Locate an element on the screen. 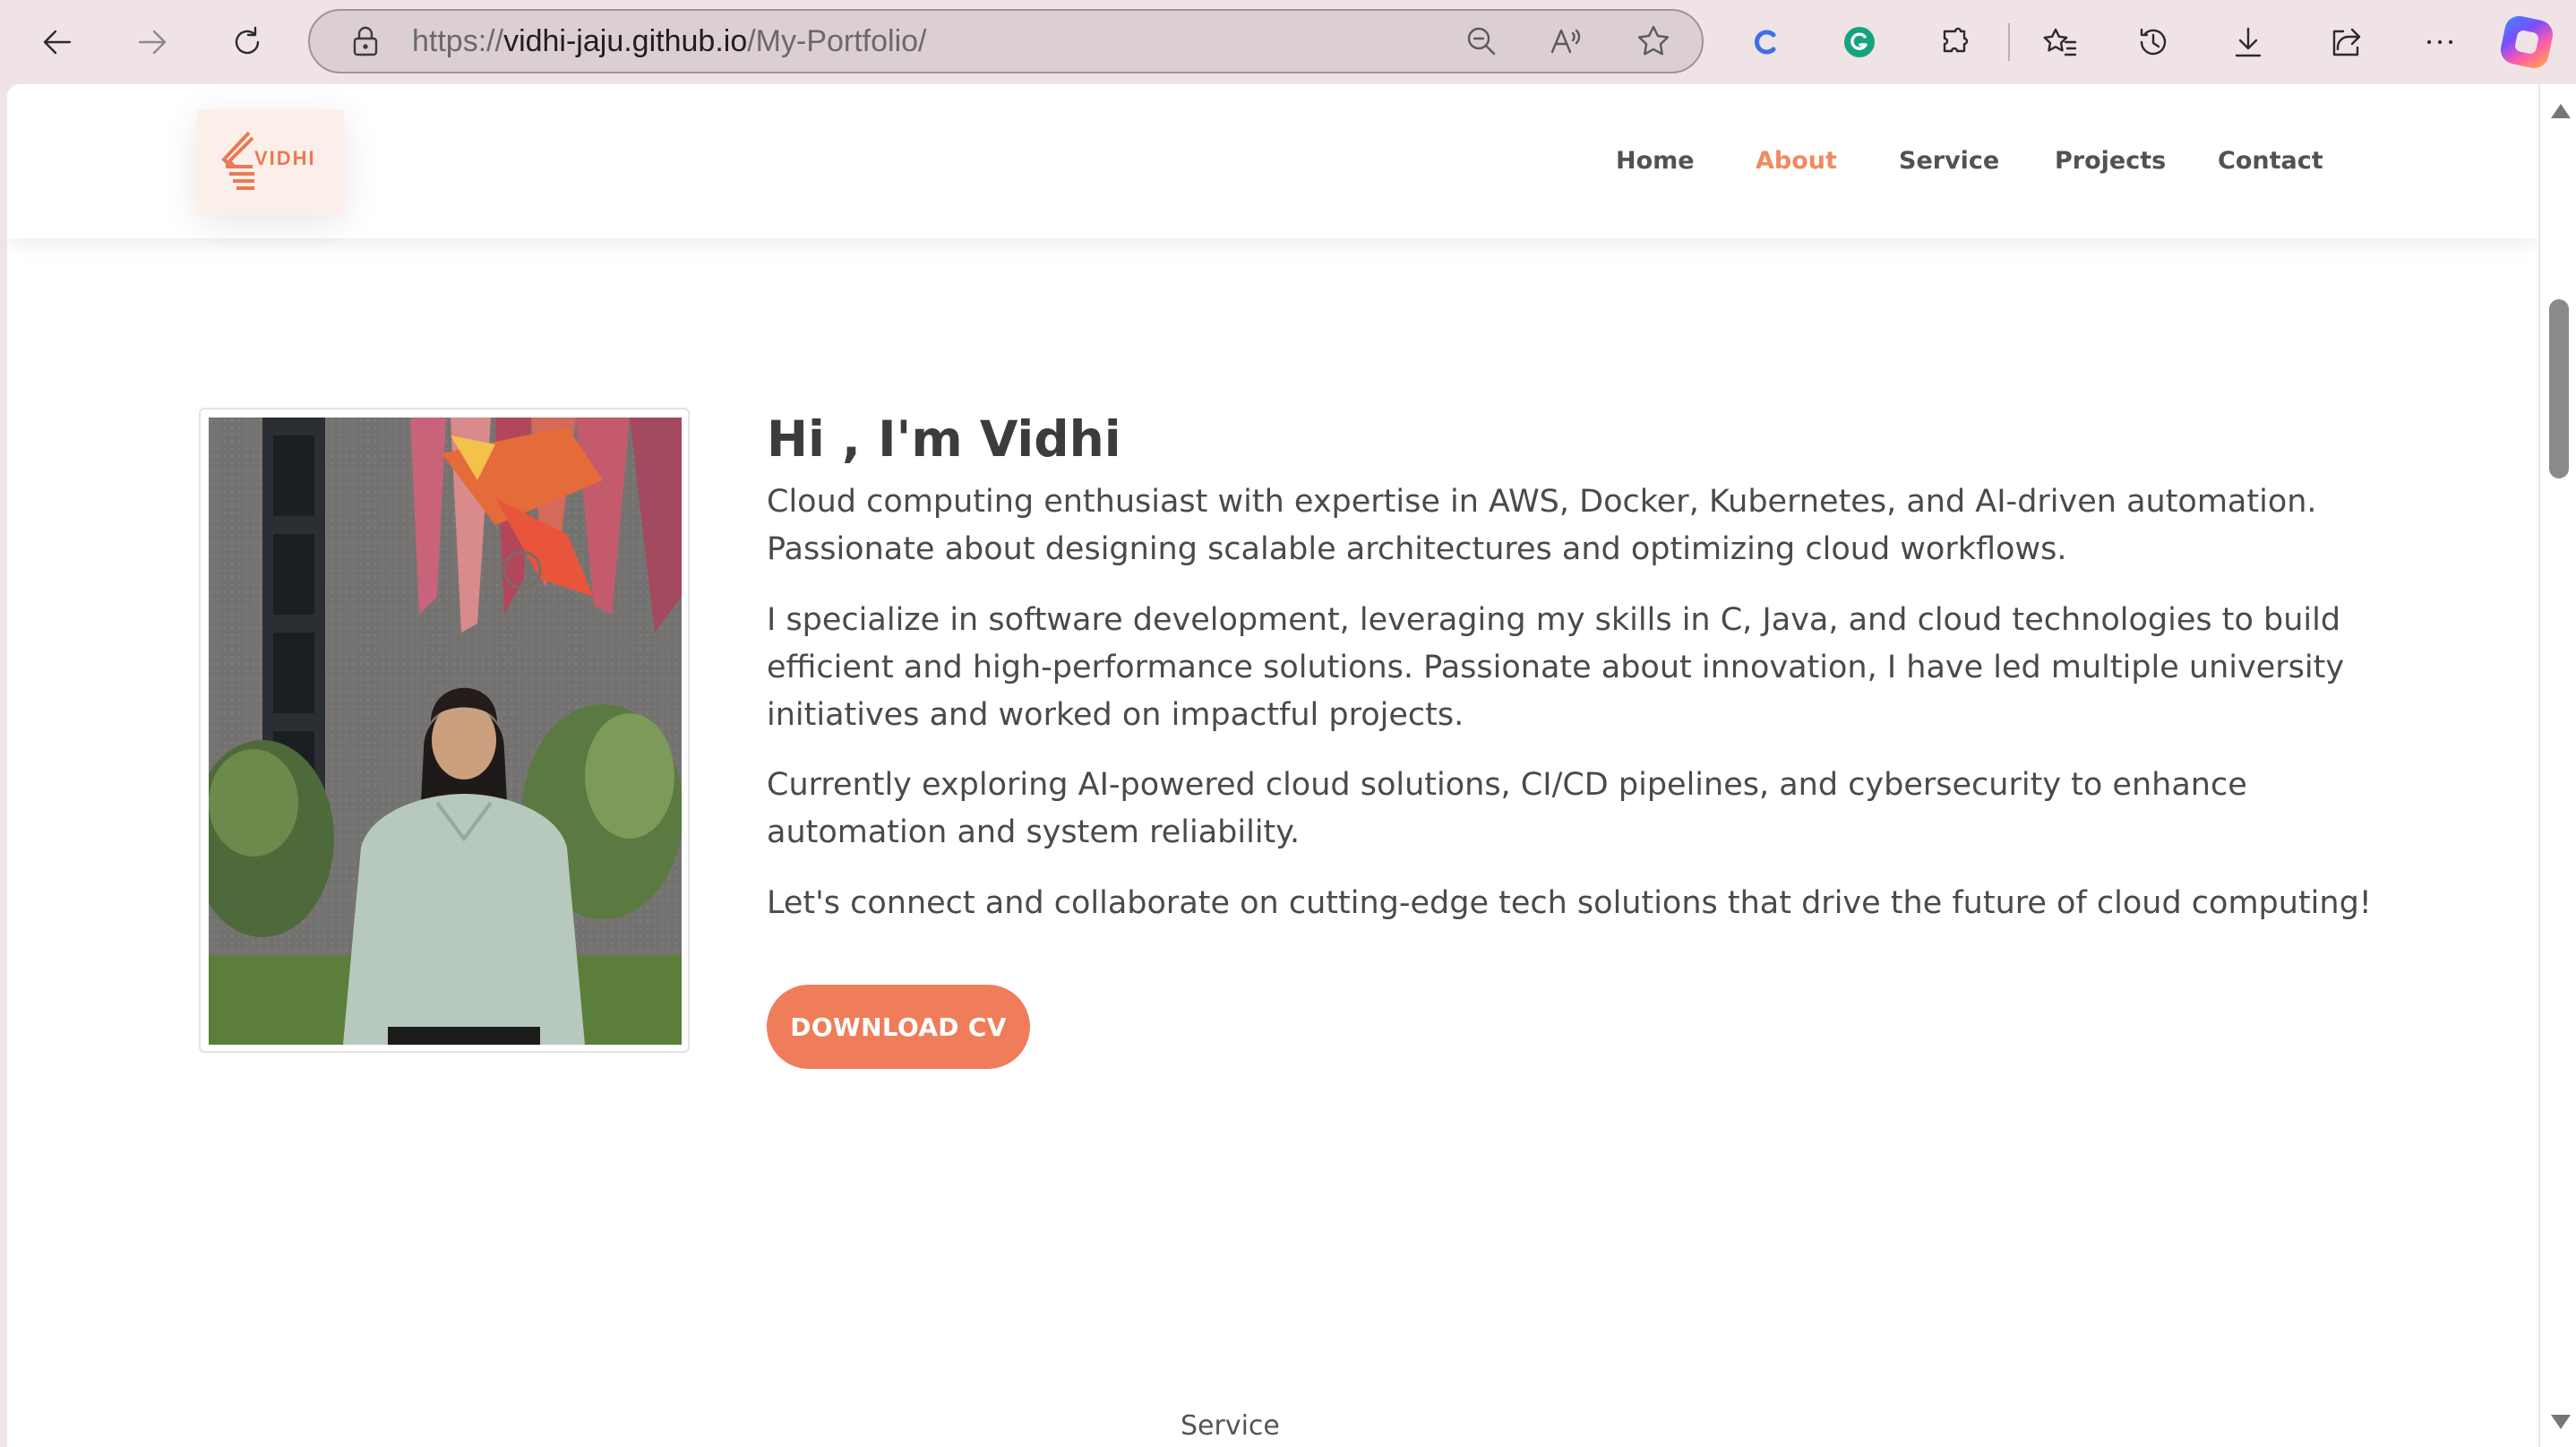 This screenshot has height=1447, width=2576. profile-photo-frame is located at coordinates (444, 731).